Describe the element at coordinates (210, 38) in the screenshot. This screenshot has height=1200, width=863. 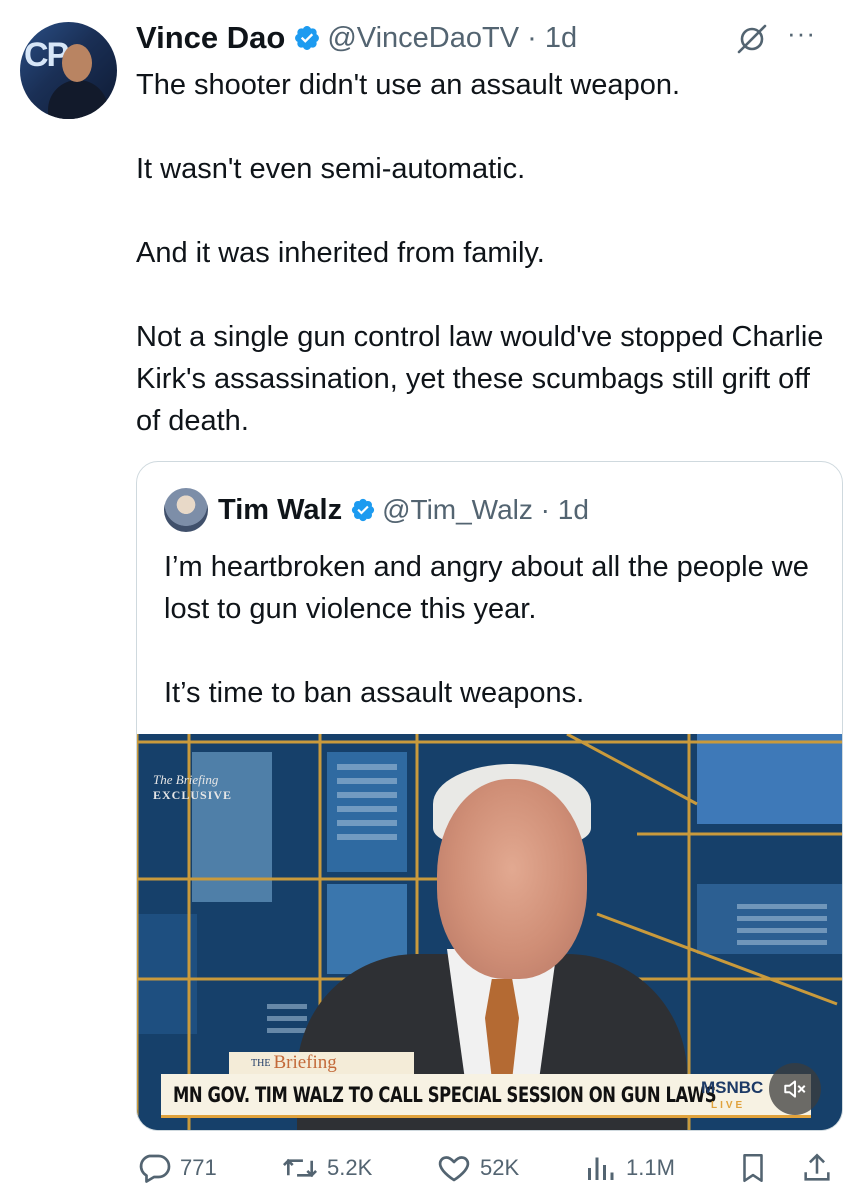
I see `author-name: Vince Dao` at that location.